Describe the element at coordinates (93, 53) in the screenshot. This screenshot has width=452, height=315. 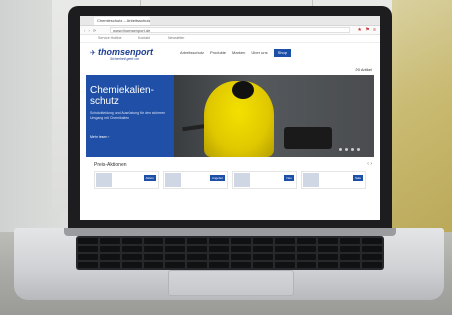
I see `logo-icon: ✈` at that location.